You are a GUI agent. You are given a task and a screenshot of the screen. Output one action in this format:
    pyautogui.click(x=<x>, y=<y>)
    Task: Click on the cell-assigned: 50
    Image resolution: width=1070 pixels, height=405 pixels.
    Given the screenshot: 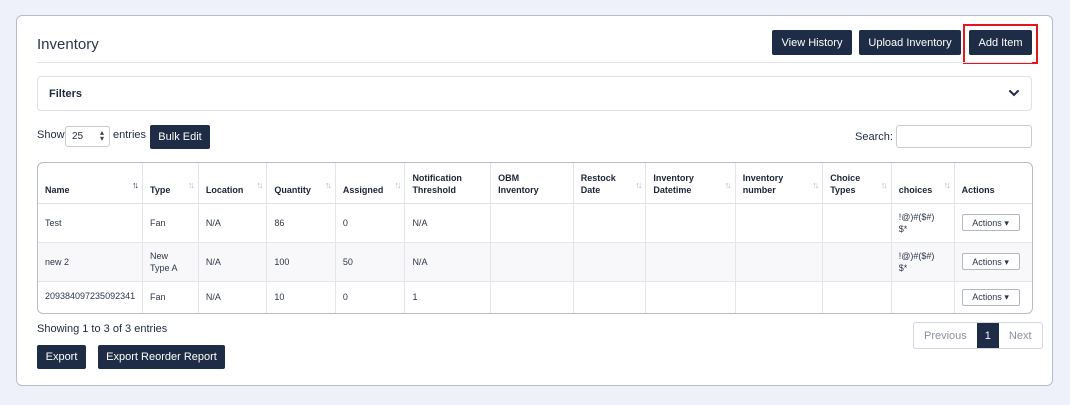 What is the action you would take?
    pyautogui.click(x=370, y=262)
    